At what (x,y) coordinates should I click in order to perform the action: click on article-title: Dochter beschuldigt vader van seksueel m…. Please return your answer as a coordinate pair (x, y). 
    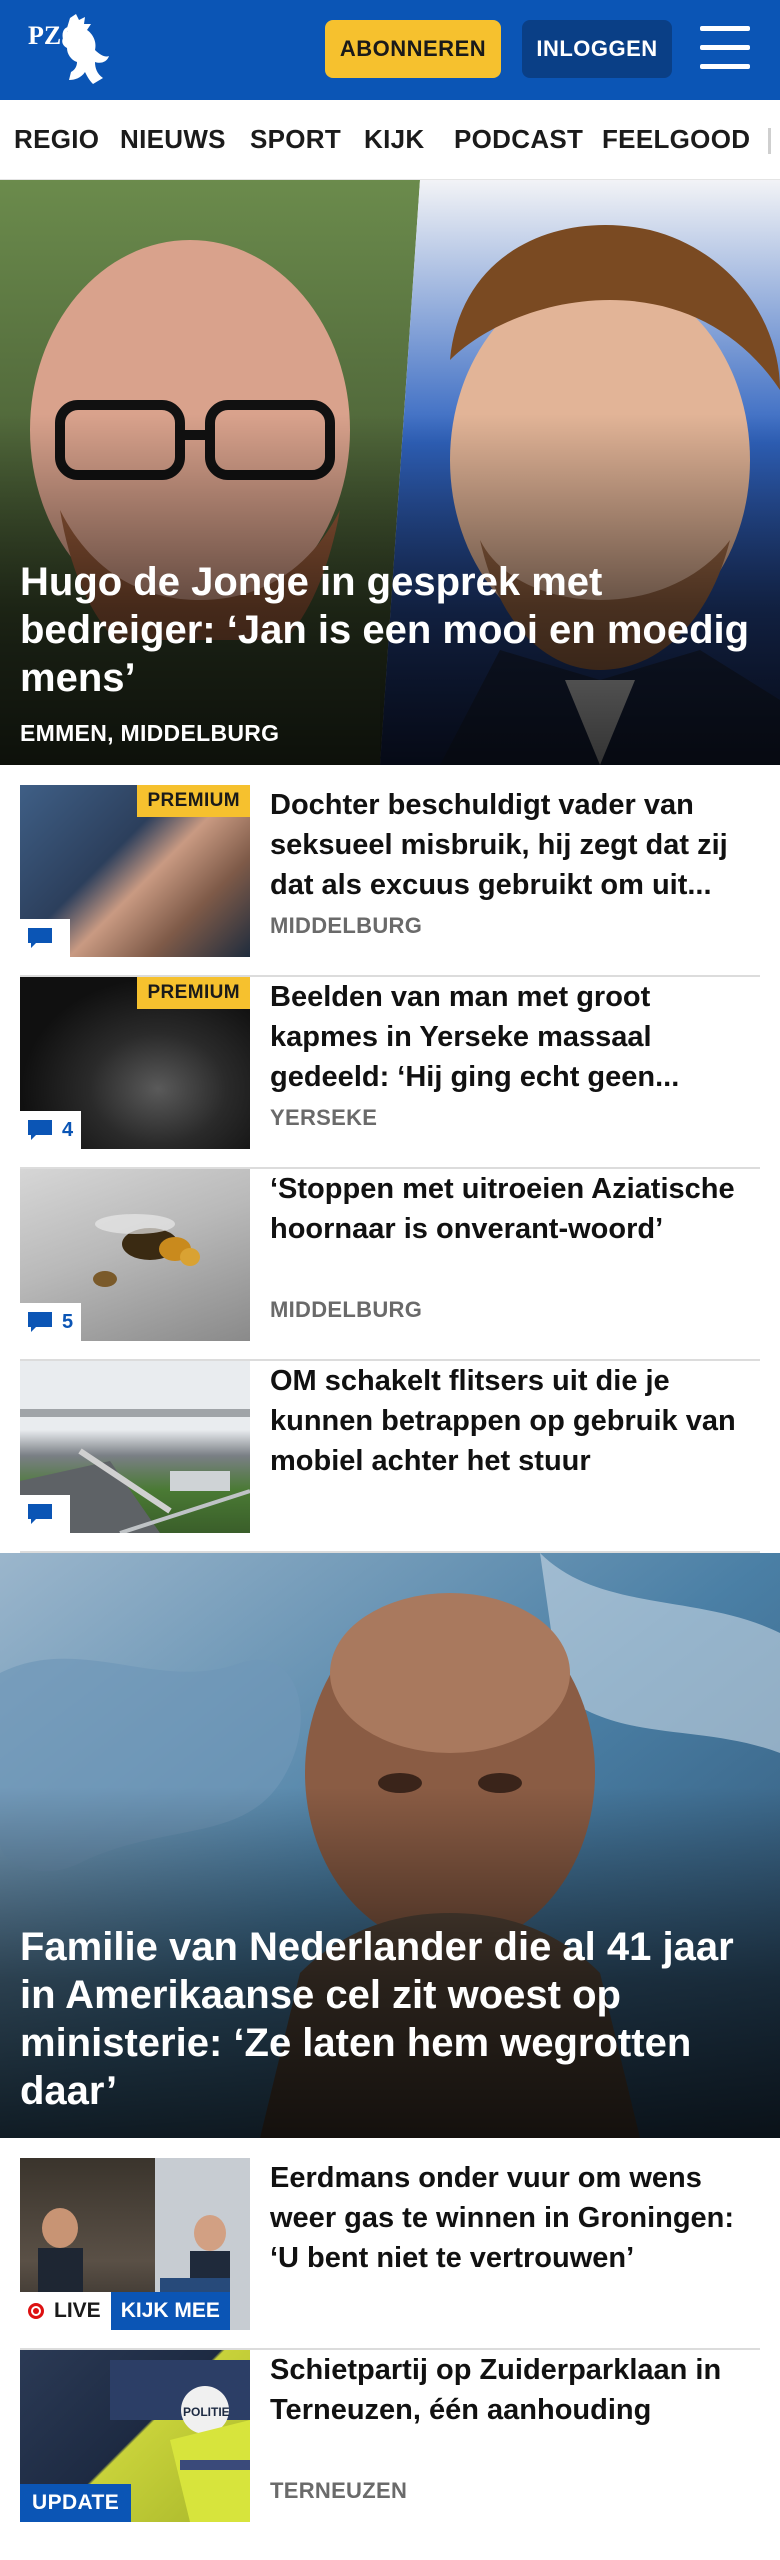
    Looking at the image, I should click on (515, 845).